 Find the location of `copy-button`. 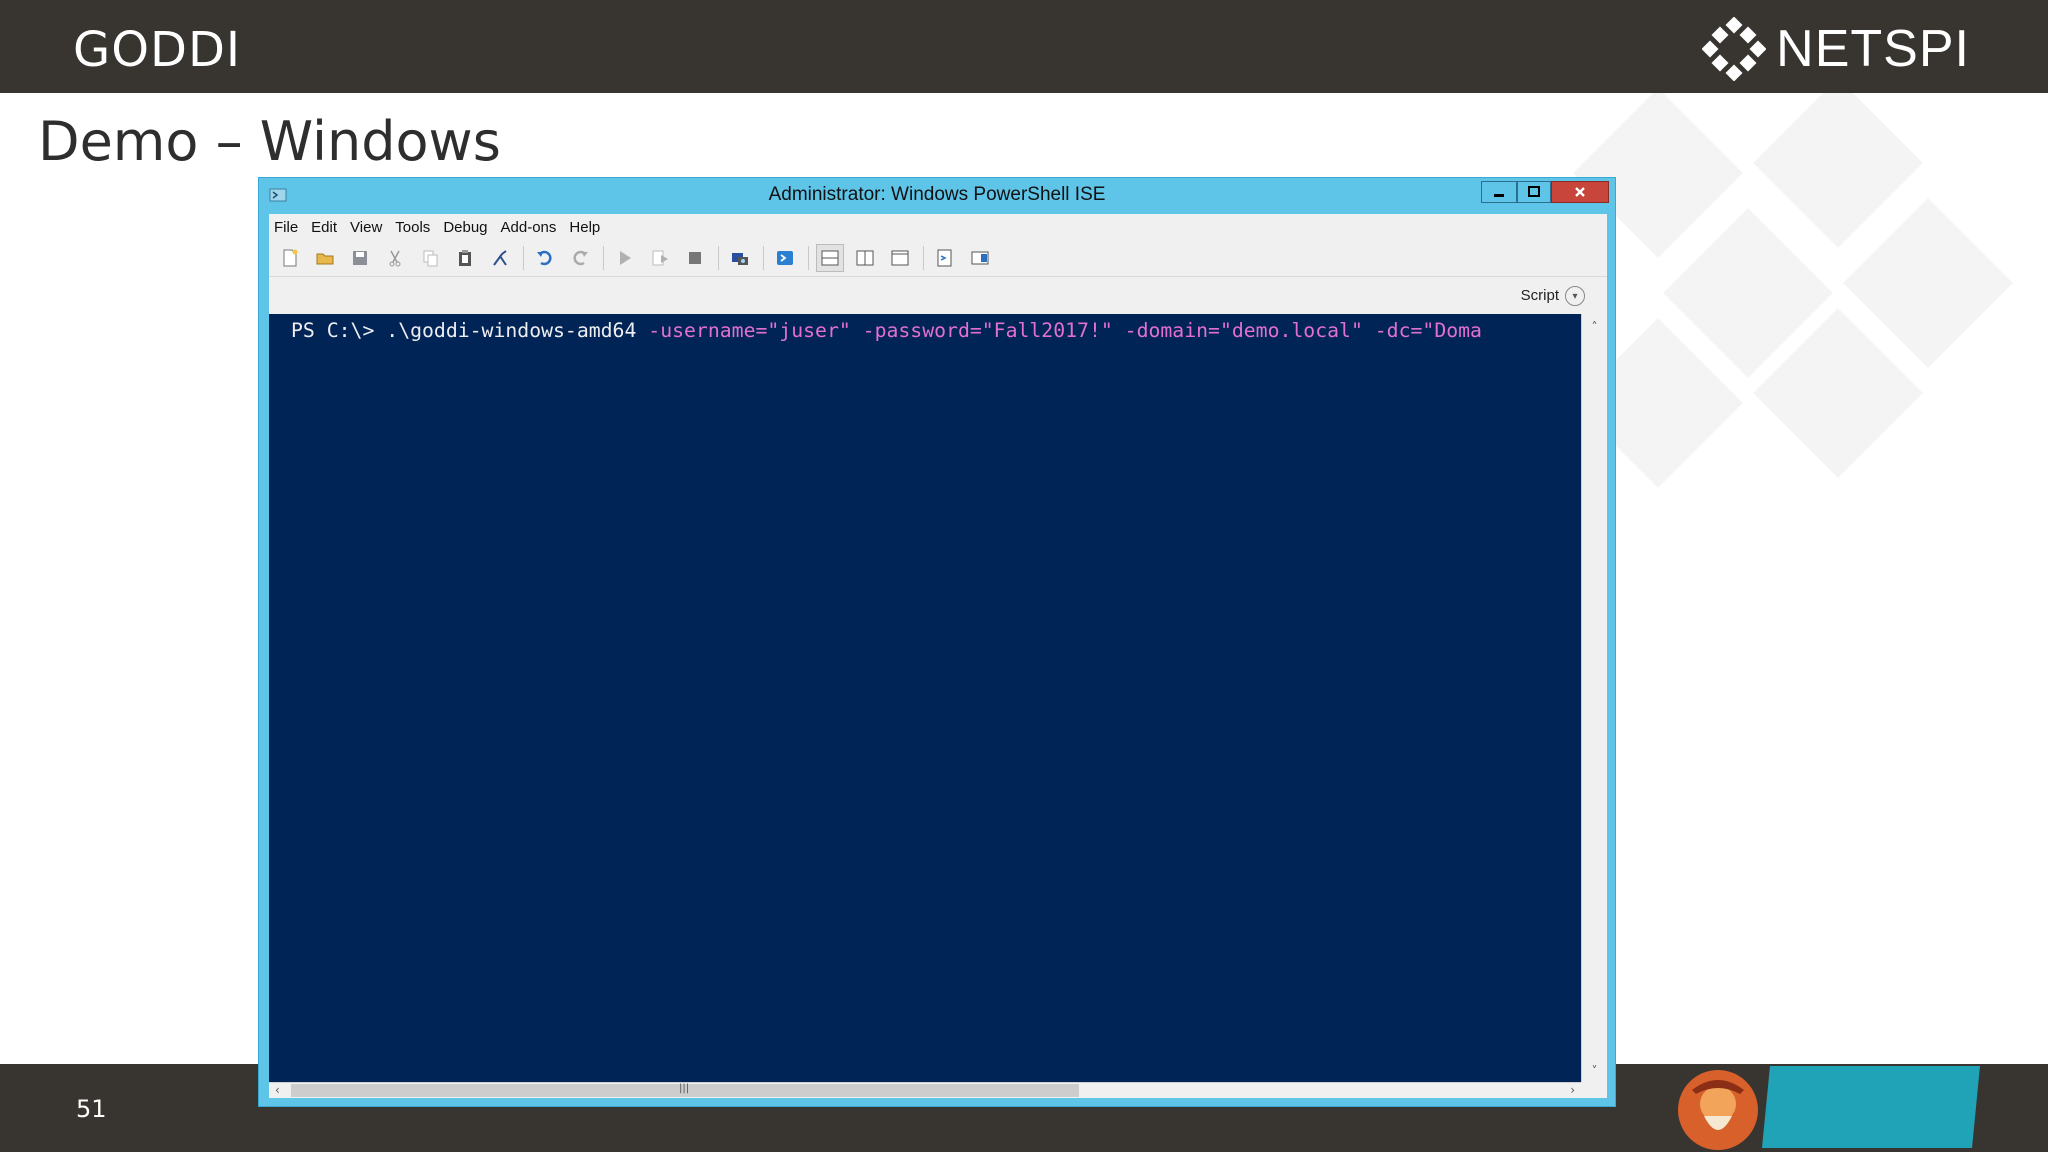

copy-button is located at coordinates (430, 258).